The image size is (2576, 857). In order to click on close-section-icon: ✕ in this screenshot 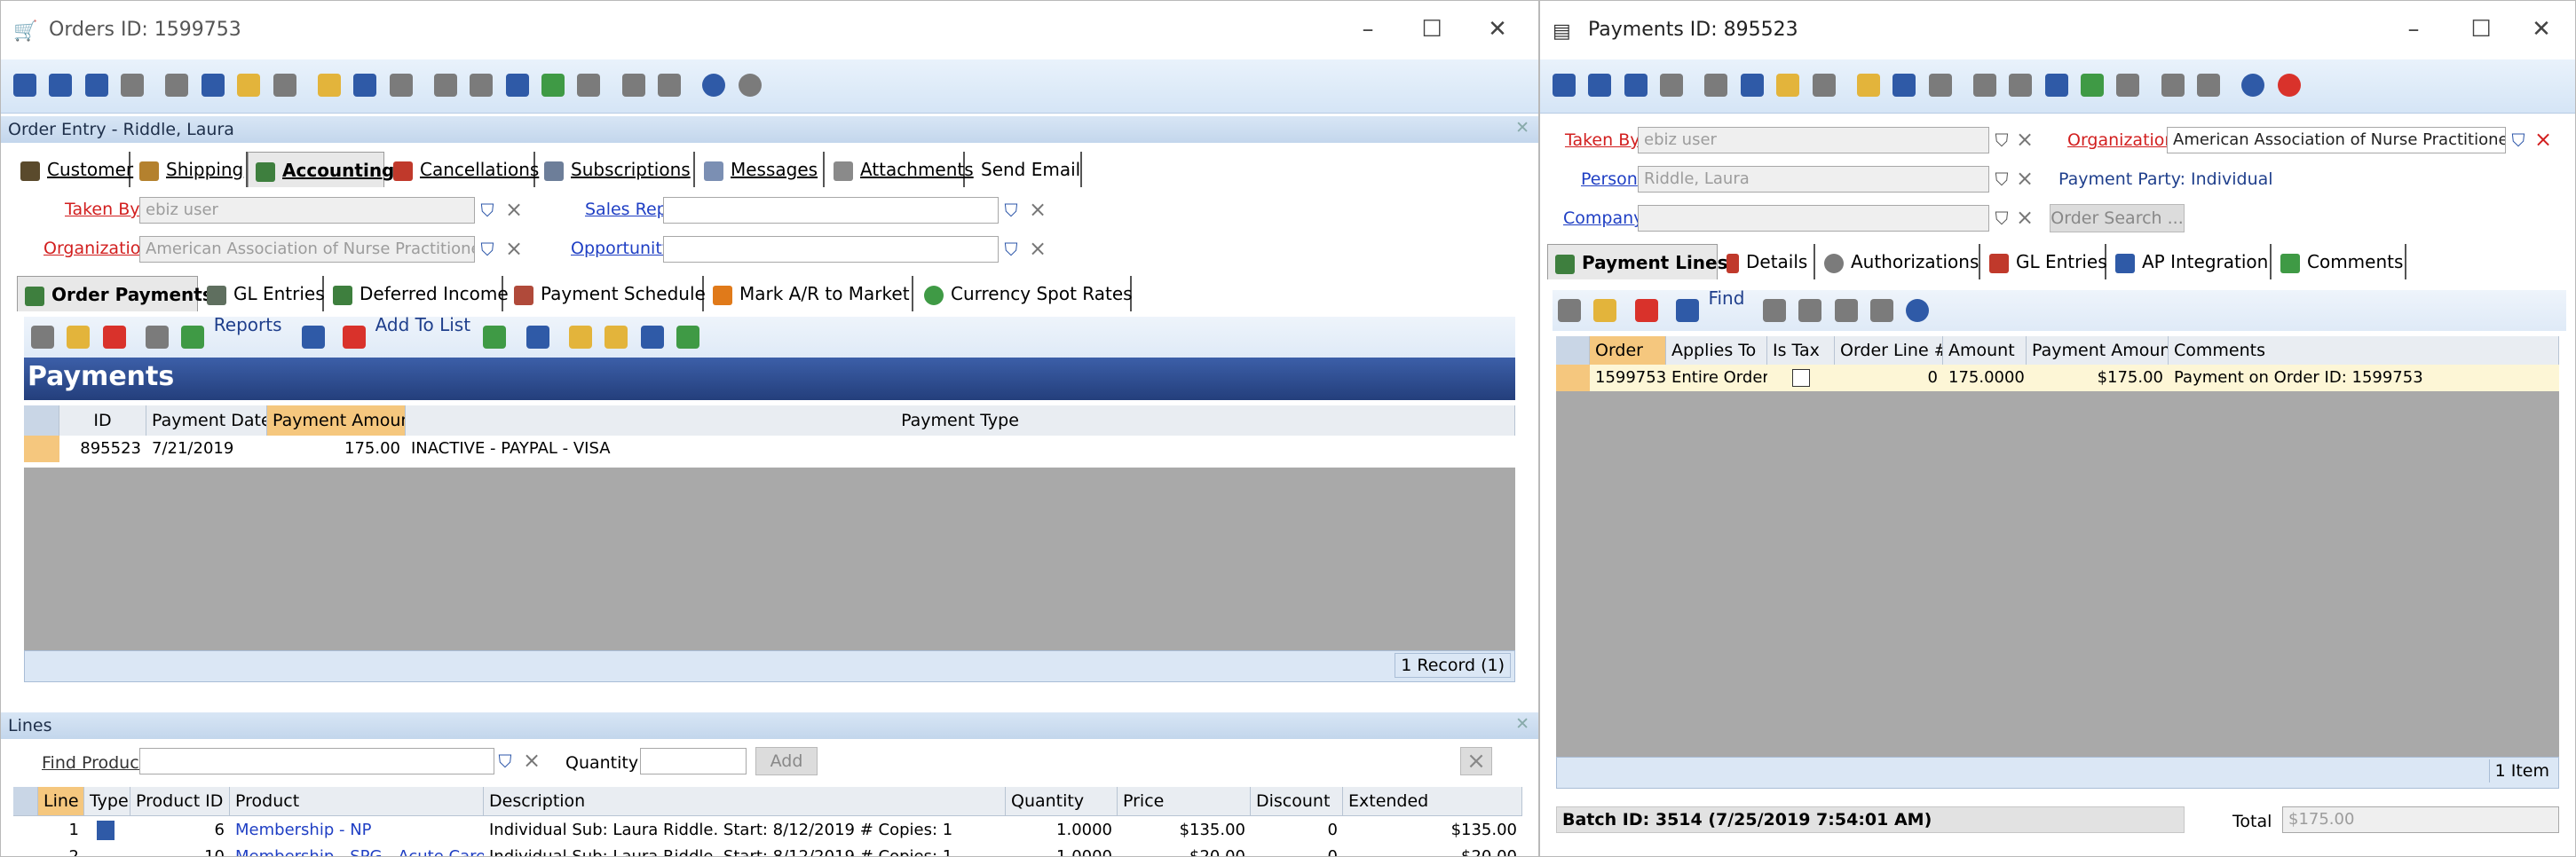, I will do `click(1522, 724)`.